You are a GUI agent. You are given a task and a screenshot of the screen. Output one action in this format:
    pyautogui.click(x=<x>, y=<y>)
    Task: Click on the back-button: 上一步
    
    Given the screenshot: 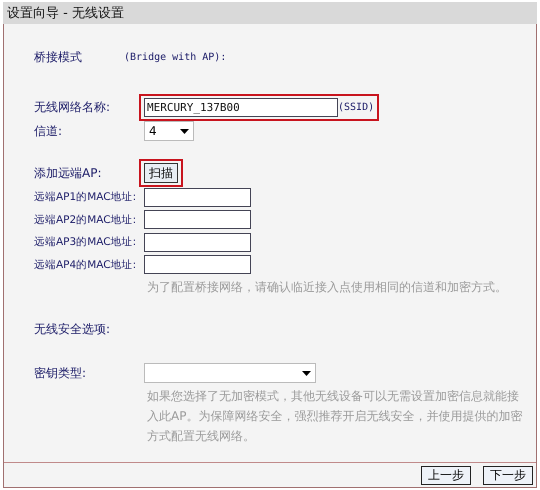 What is the action you would take?
    pyautogui.click(x=446, y=475)
    